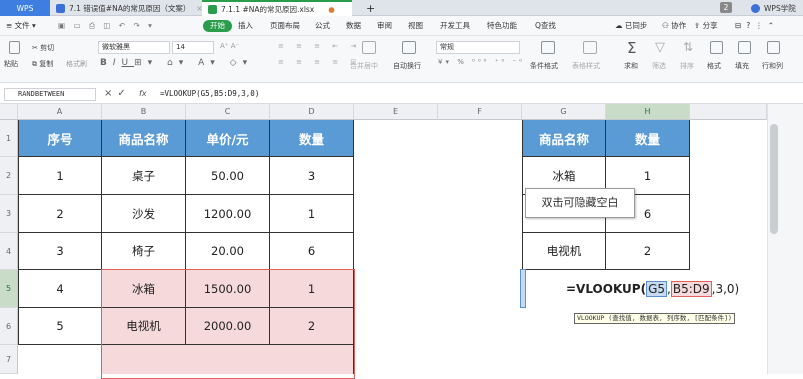 The image size is (803, 379). Describe the element at coordinates (631, 66) in the screenshot. I see `sum-button: 求和` at that location.